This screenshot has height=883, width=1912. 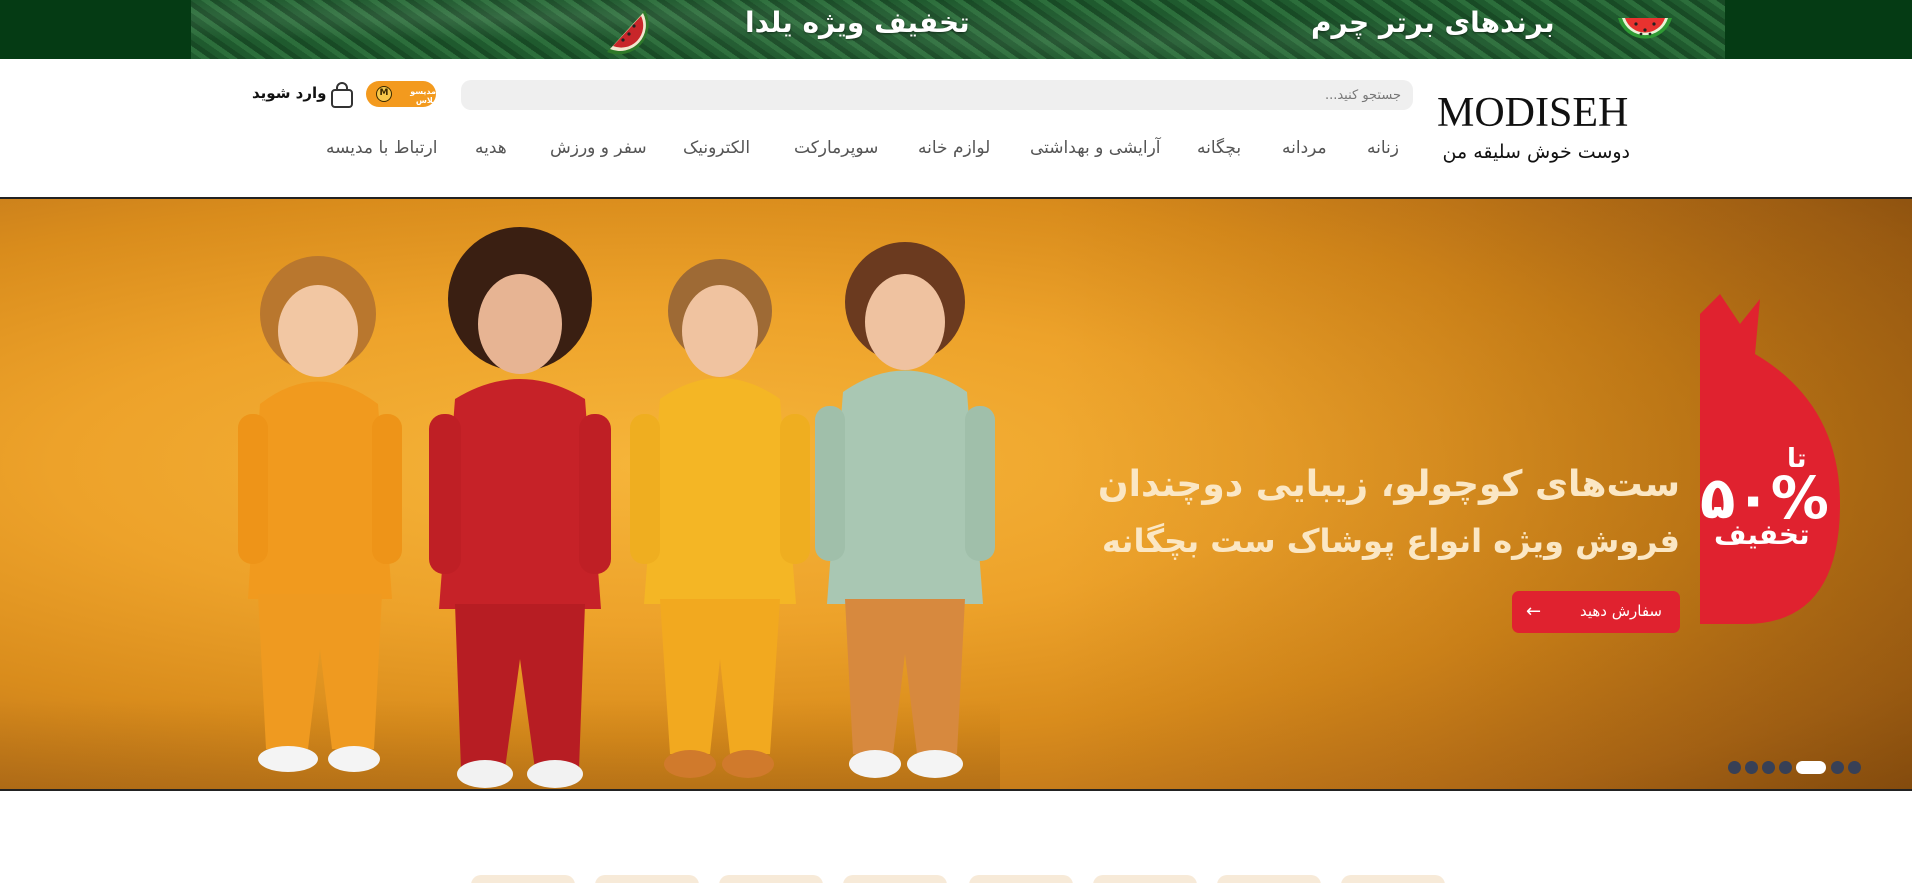 I want to click on nav-item-supermarket: سوپرمارکت, so click(x=836, y=148).